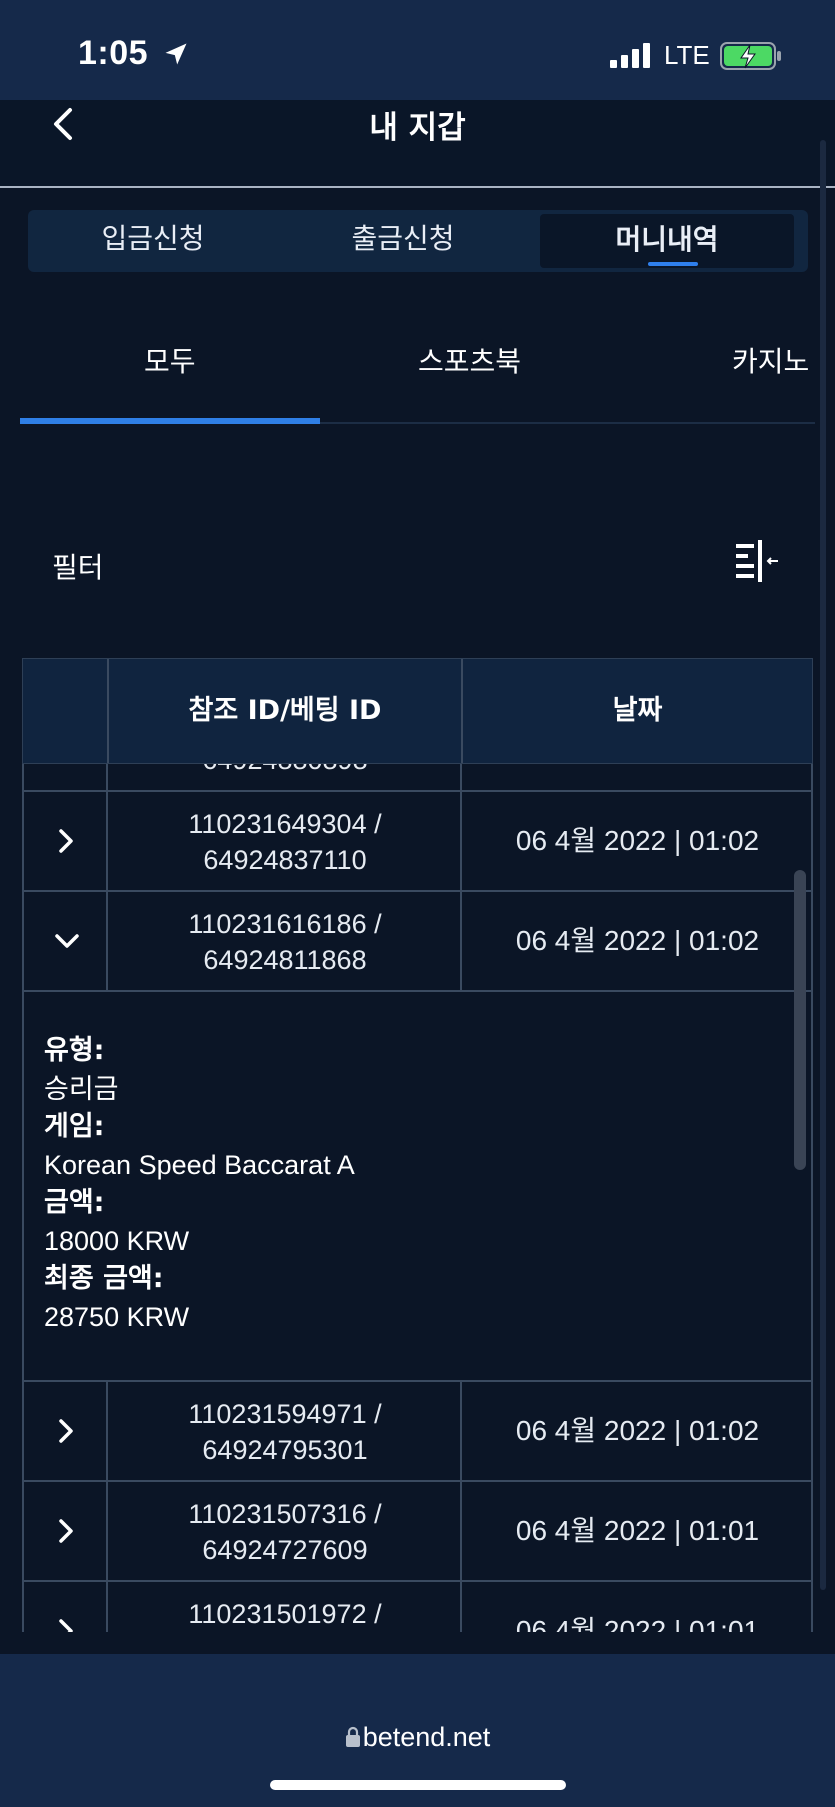  What do you see at coordinates (117, 1317) in the screenshot?
I see `final-amount-value: 28750 KRW` at bounding box center [117, 1317].